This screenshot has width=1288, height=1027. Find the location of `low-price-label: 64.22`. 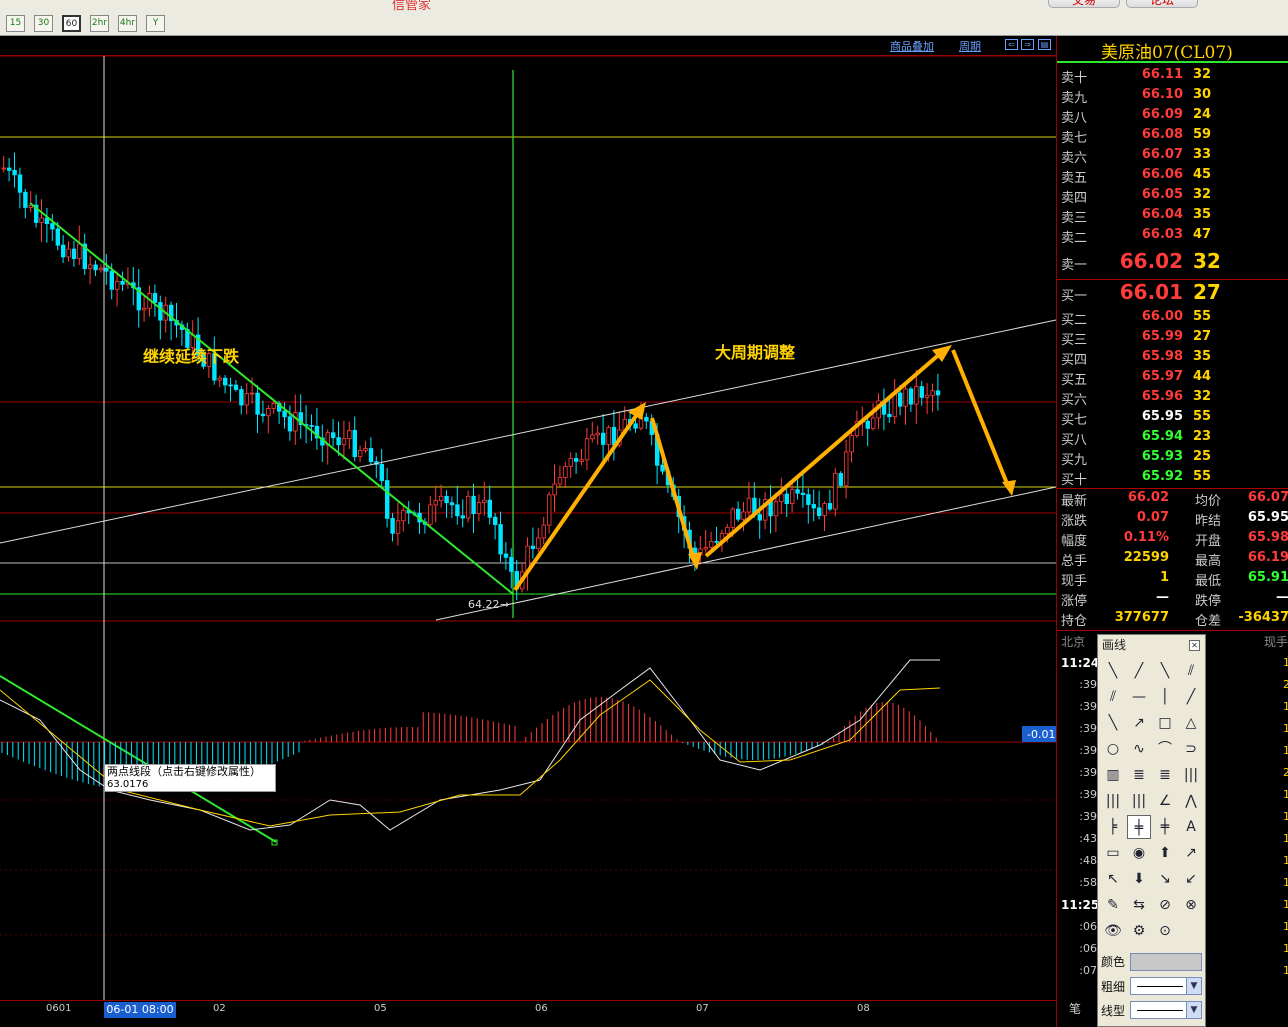

low-price-label: 64.22 is located at coordinates (484, 604).